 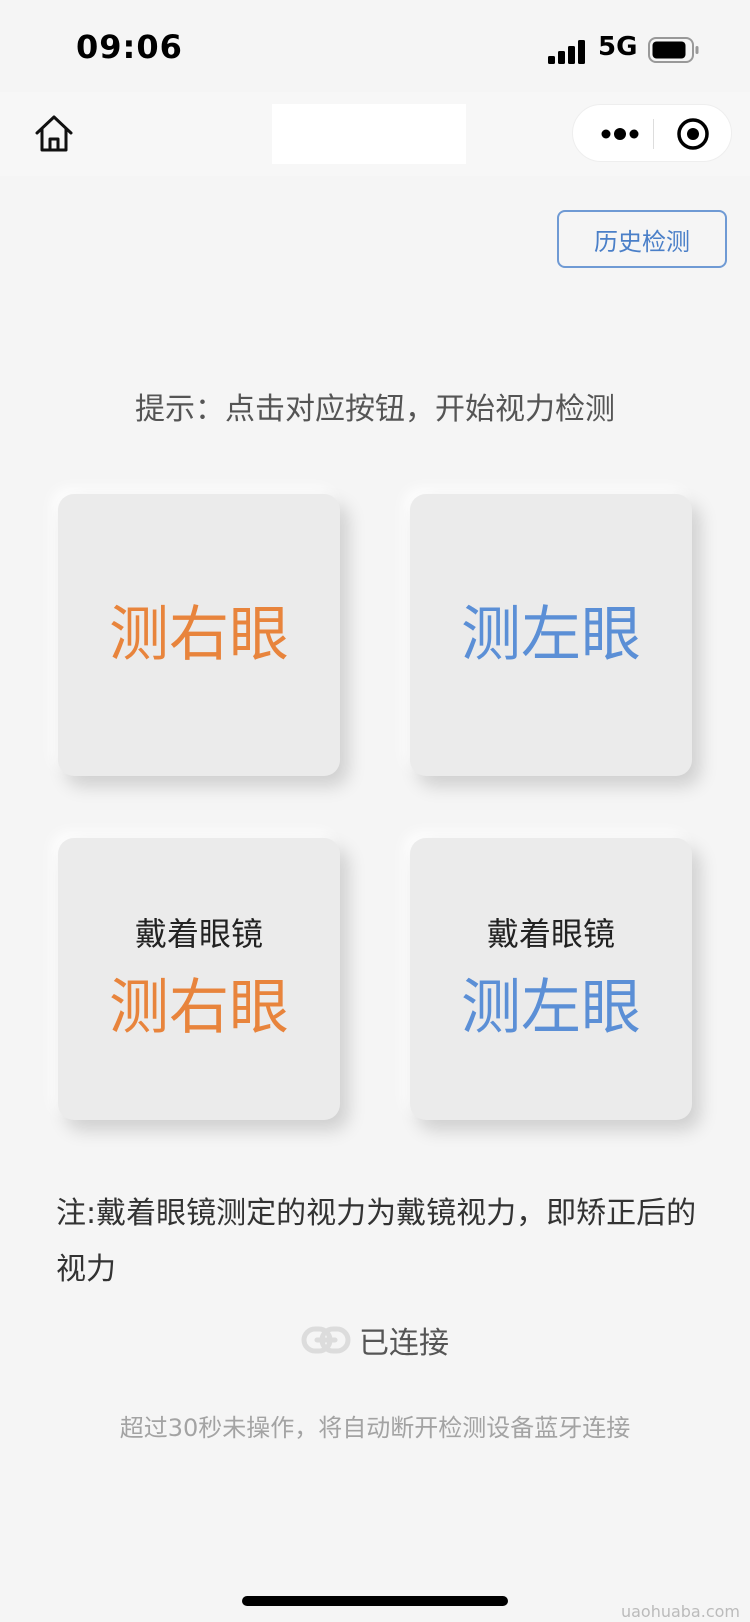 What do you see at coordinates (376, 1241) in the screenshot?
I see `glasses-note: 注:戴着眼镜测定的视力为戴镜视力，即矫正后的视力` at bounding box center [376, 1241].